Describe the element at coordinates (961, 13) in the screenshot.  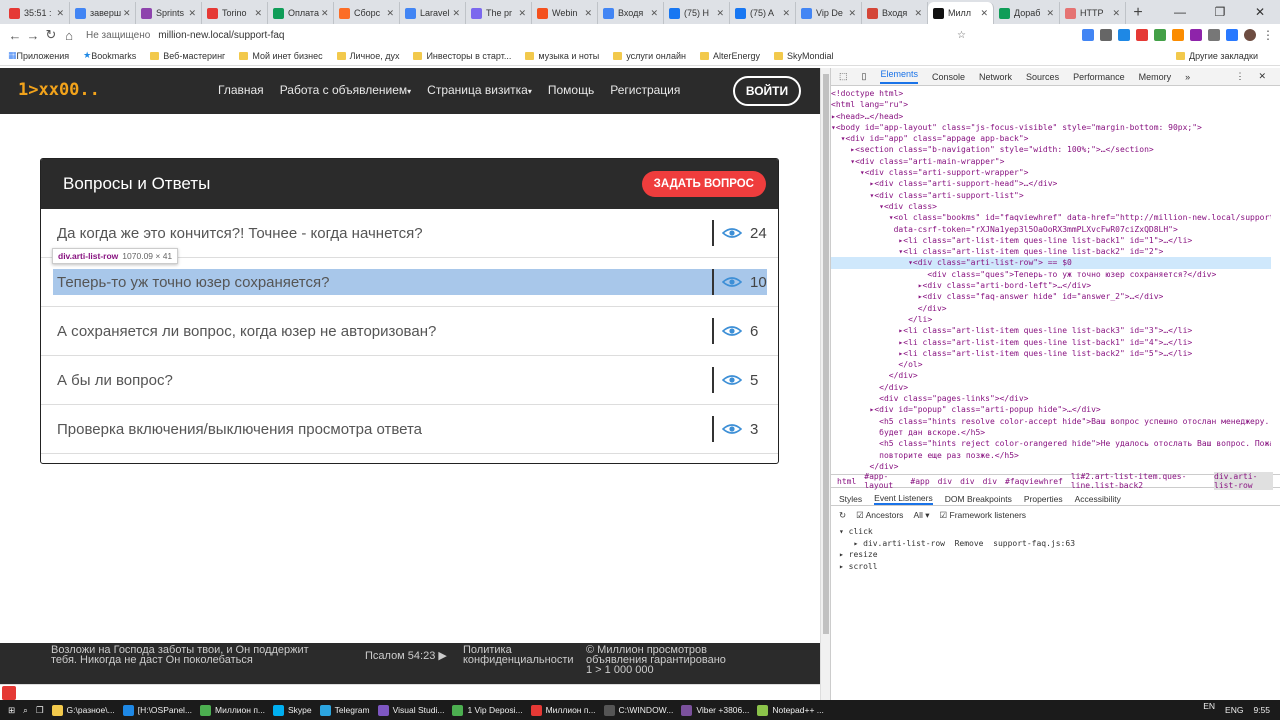
I see `browser-tab: Милл ✕` at that location.